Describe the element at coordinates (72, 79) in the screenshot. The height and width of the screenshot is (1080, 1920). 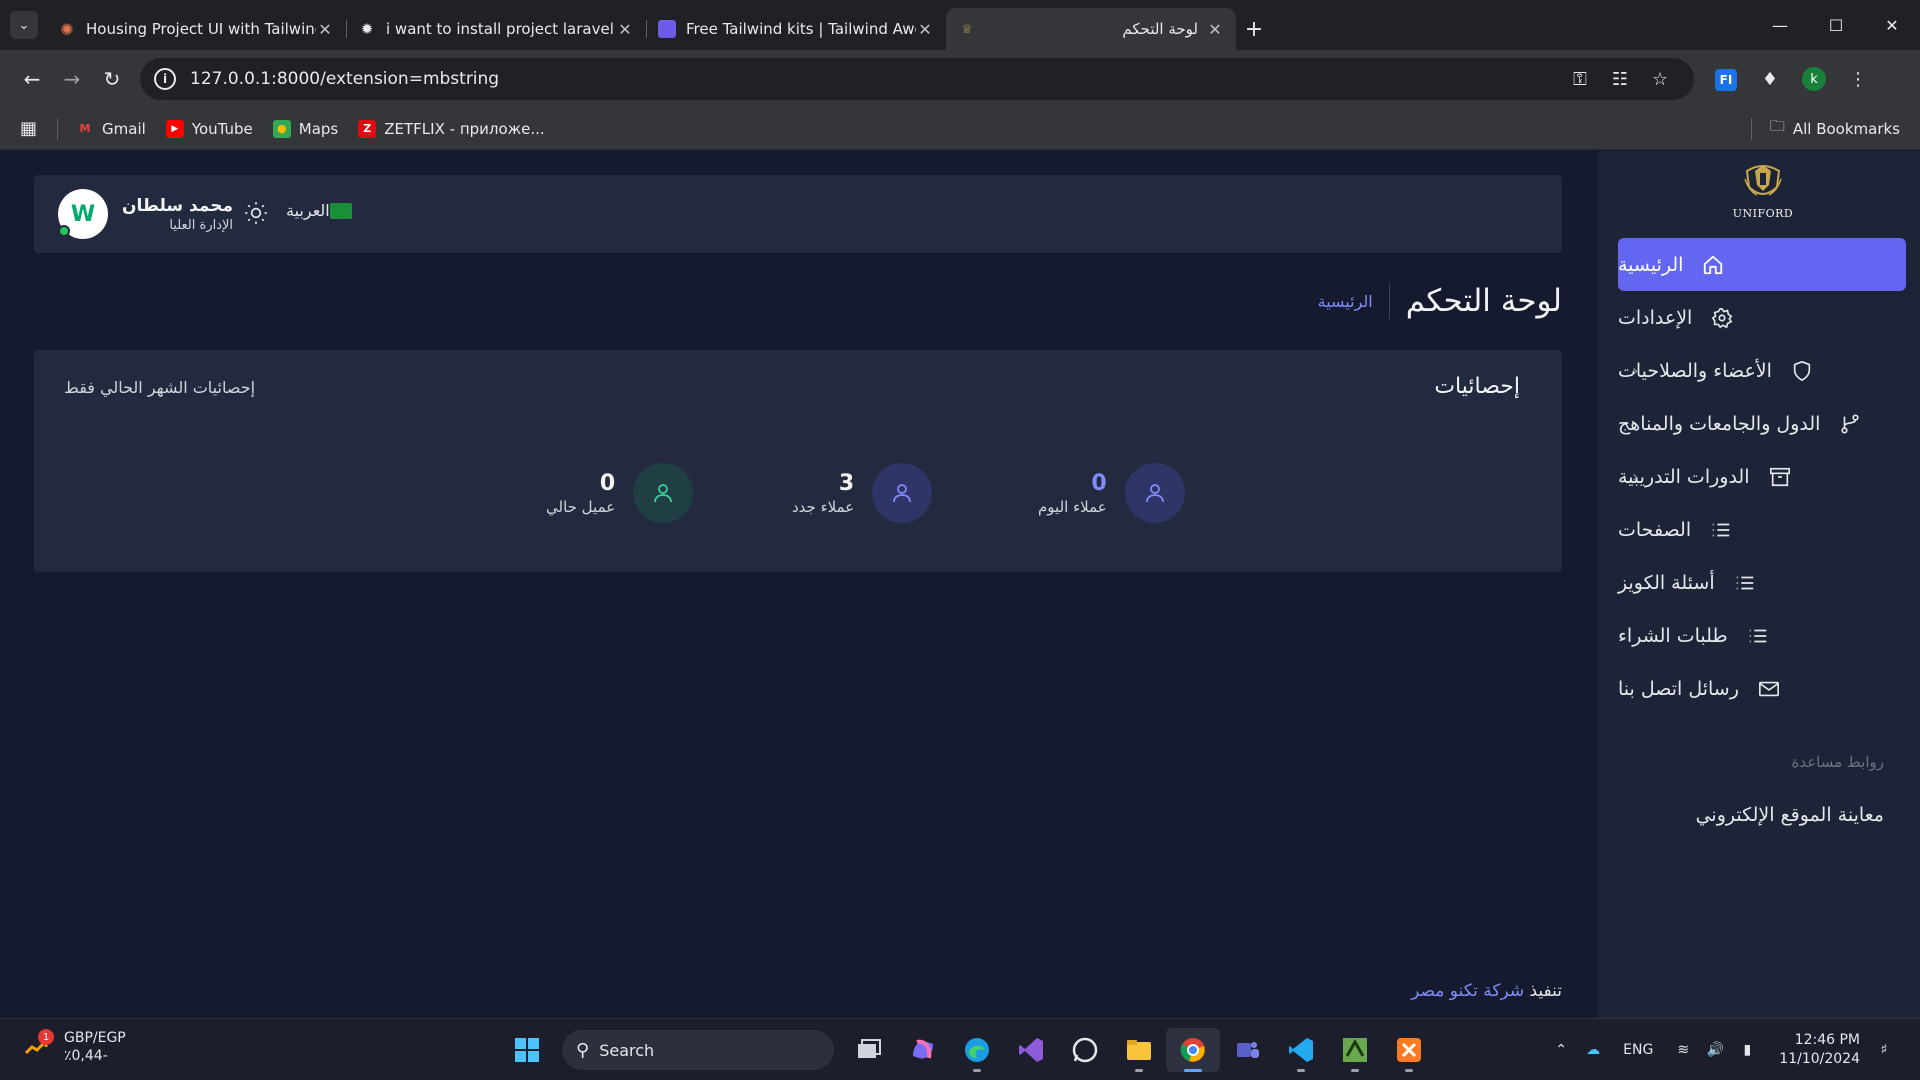
I see `forward-icon: →` at that location.